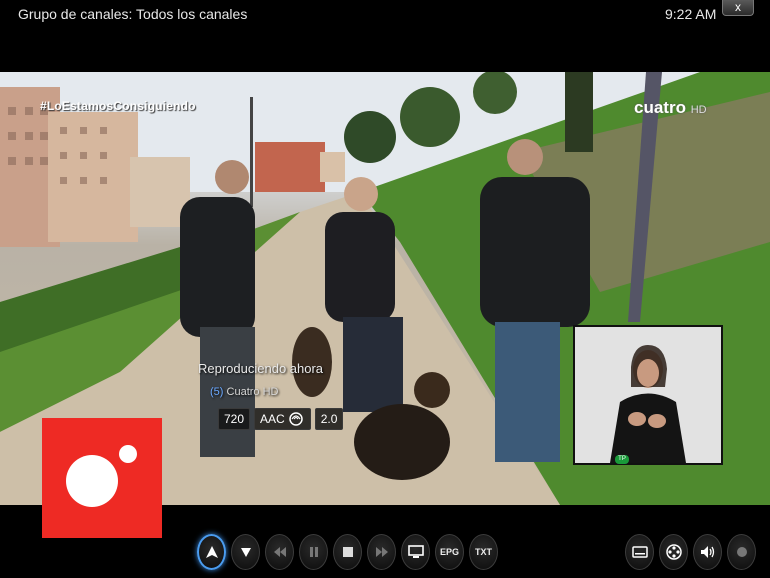 The image size is (770, 578). I want to click on channel-group-title: Grupo de canales: Todos los canales, so click(133, 14).